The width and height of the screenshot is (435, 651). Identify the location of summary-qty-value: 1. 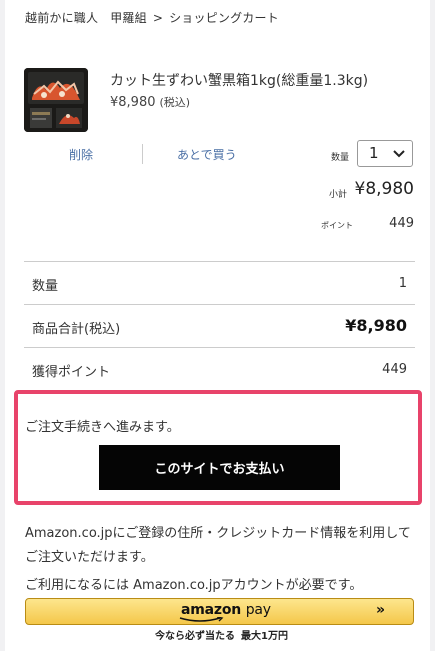
(402, 283).